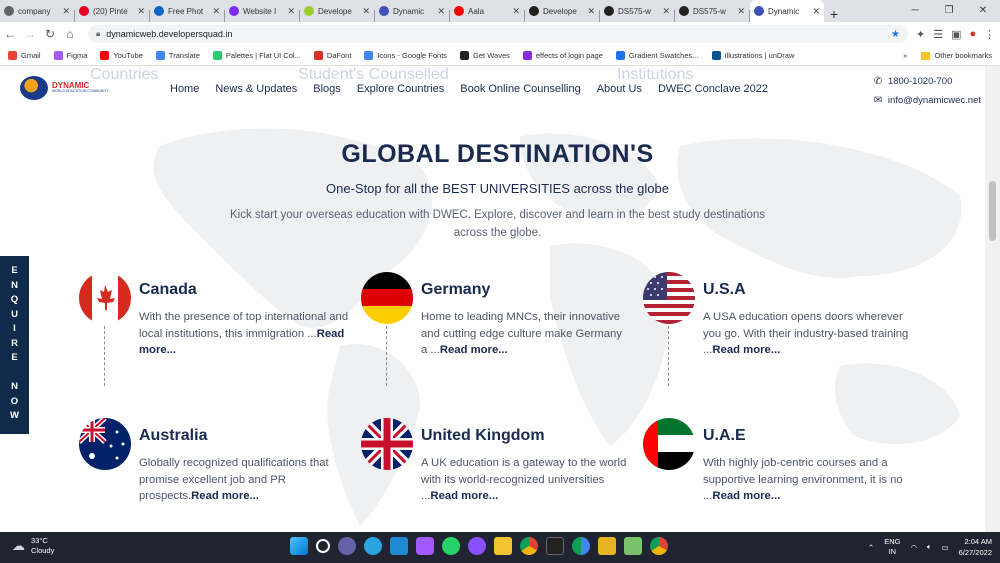  Describe the element at coordinates (24, 55) in the screenshot. I see `bookmark-item: Gmail` at that location.